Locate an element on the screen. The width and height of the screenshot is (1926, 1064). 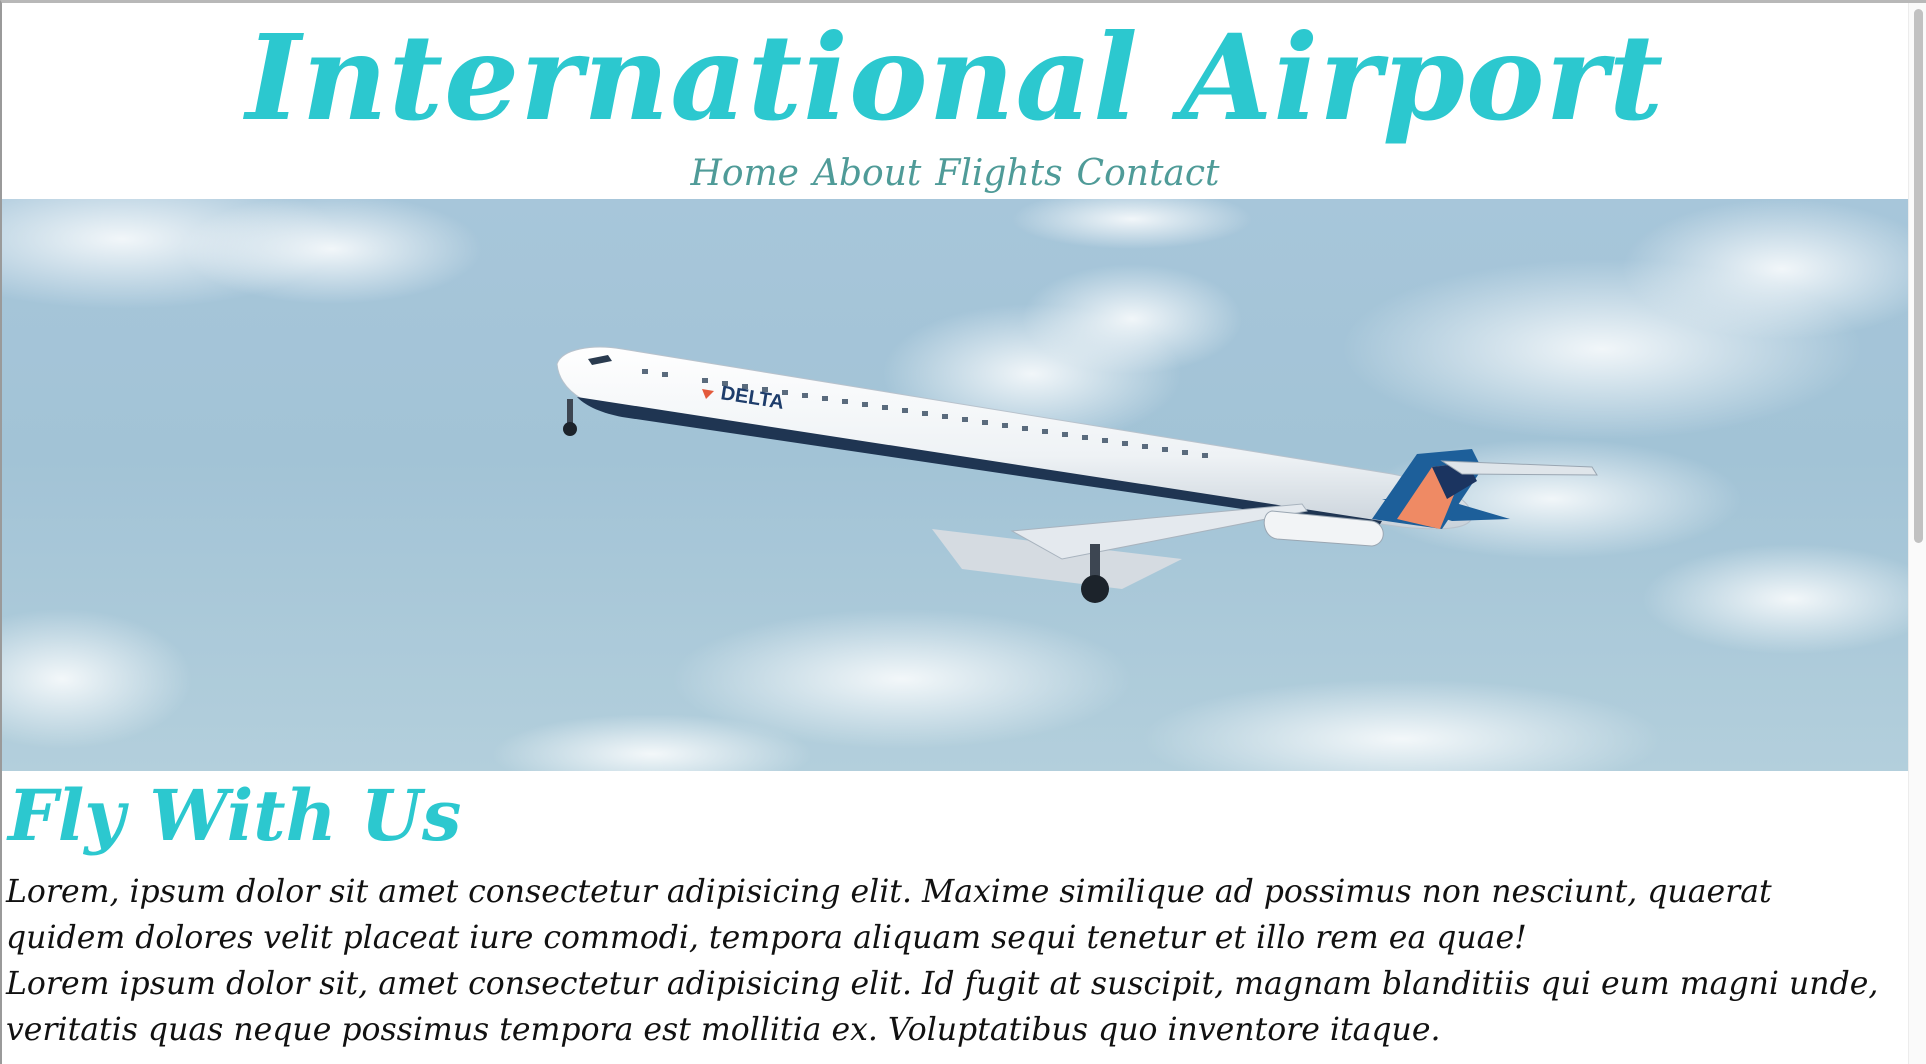
scrollbar-thumb is located at coordinates (1918, 276).